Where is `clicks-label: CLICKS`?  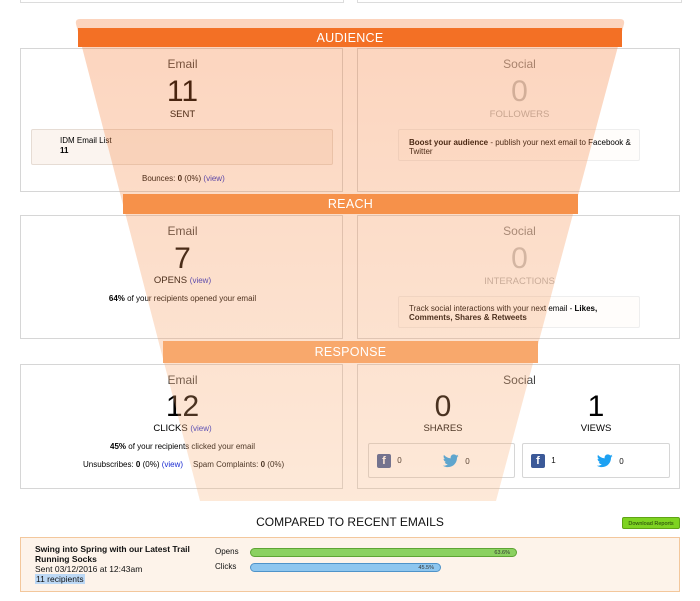
clicks-label: CLICKS is located at coordinates (170, 428).